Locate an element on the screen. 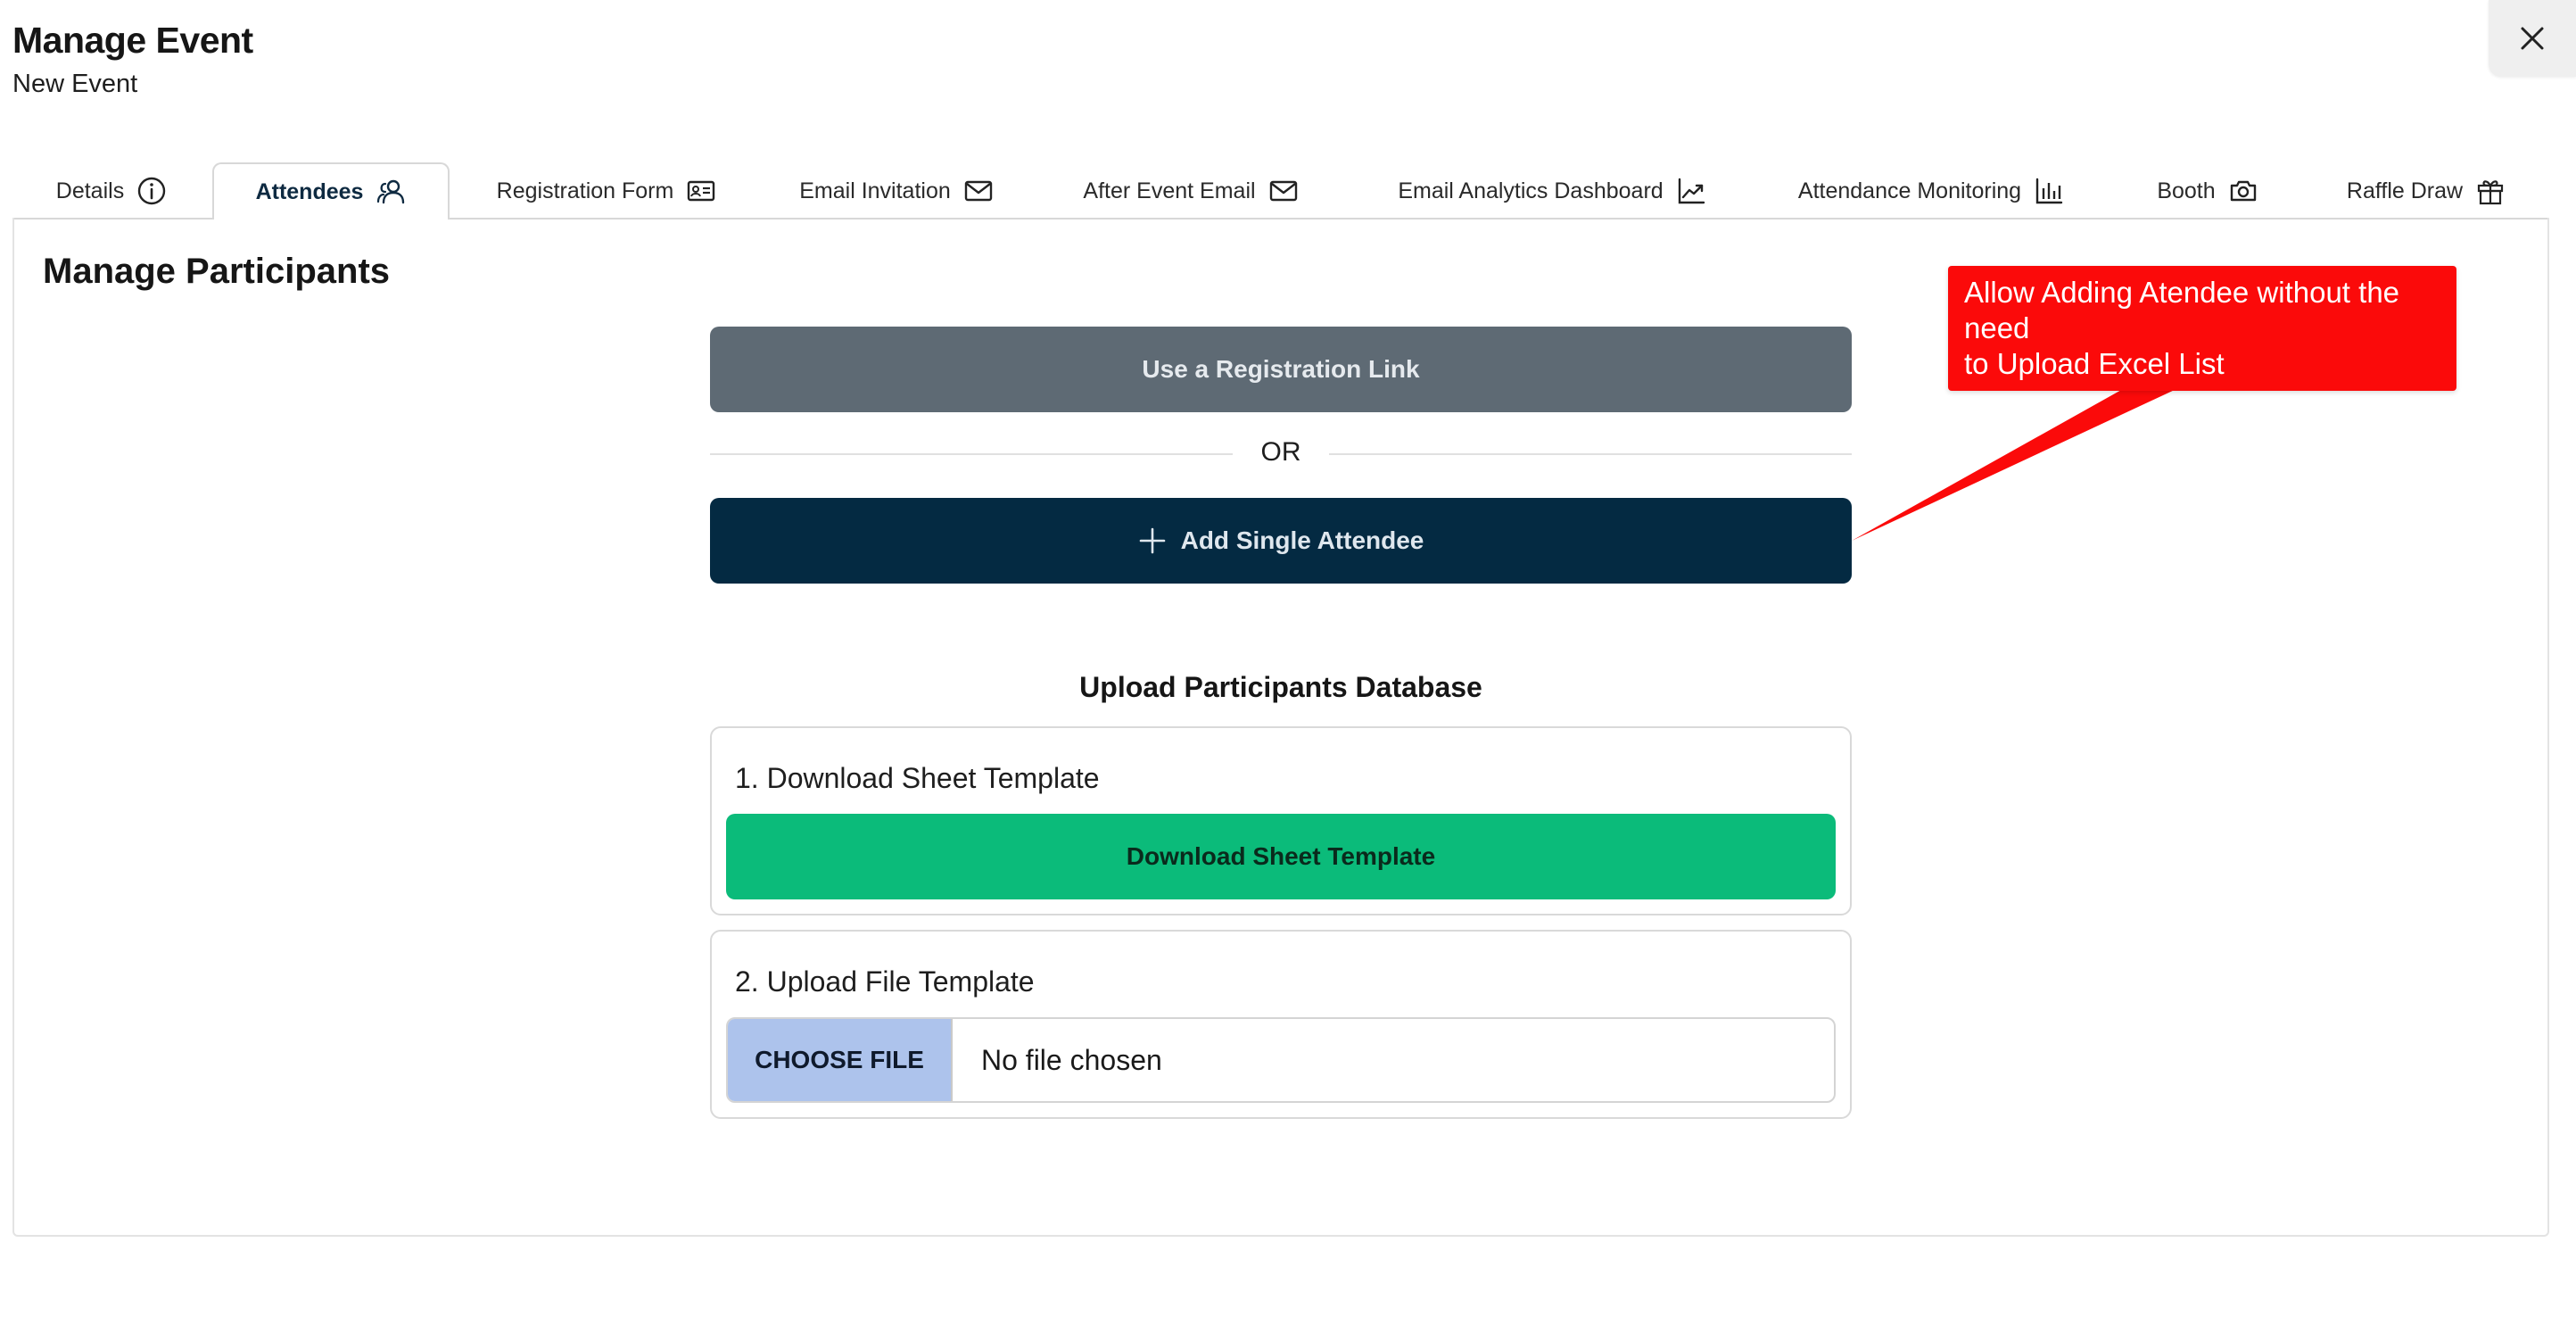 This screenshot has width=2576, height=1342. annotation-line: need is located at coordinates (1997, 327).